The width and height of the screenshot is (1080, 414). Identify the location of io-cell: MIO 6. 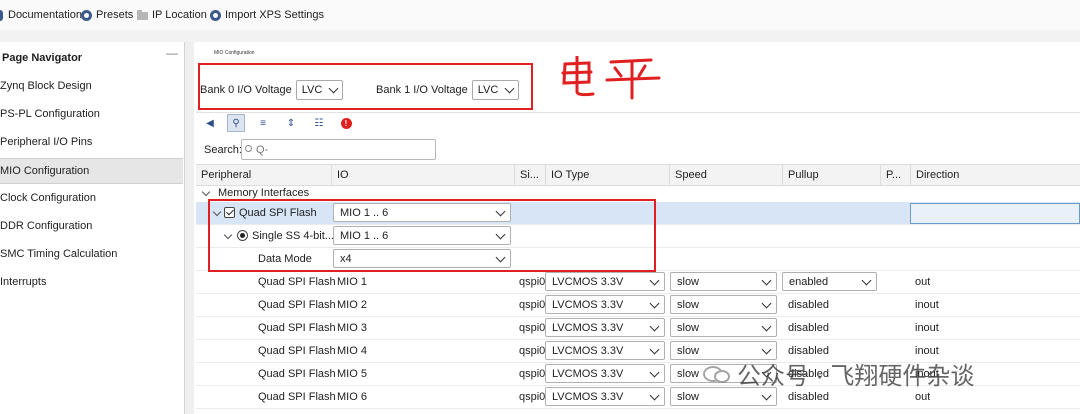
(352, 397).